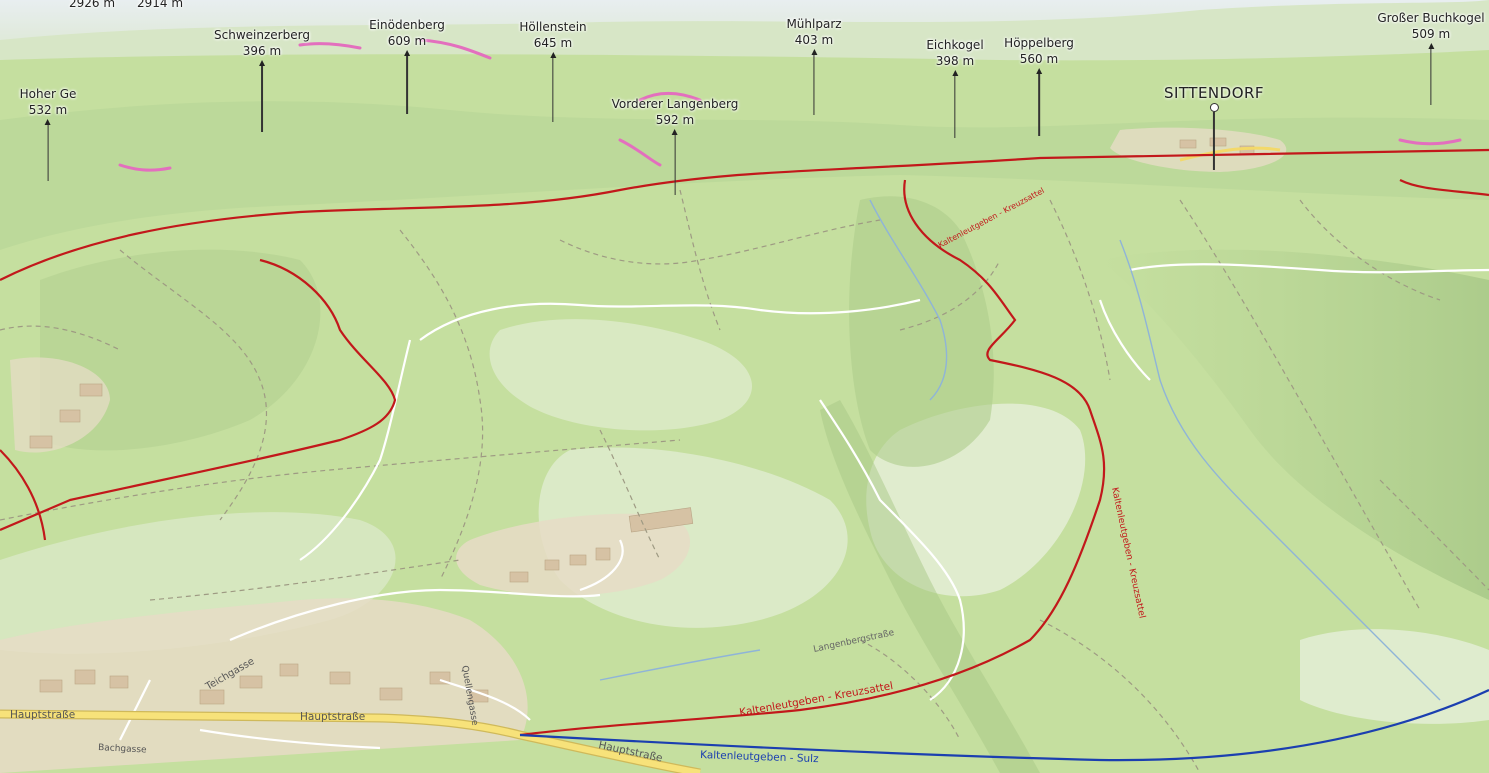  Describe the element at coordinates (553, 27) in the screenshot. I see `peak-name: Höllenstein` at that location.